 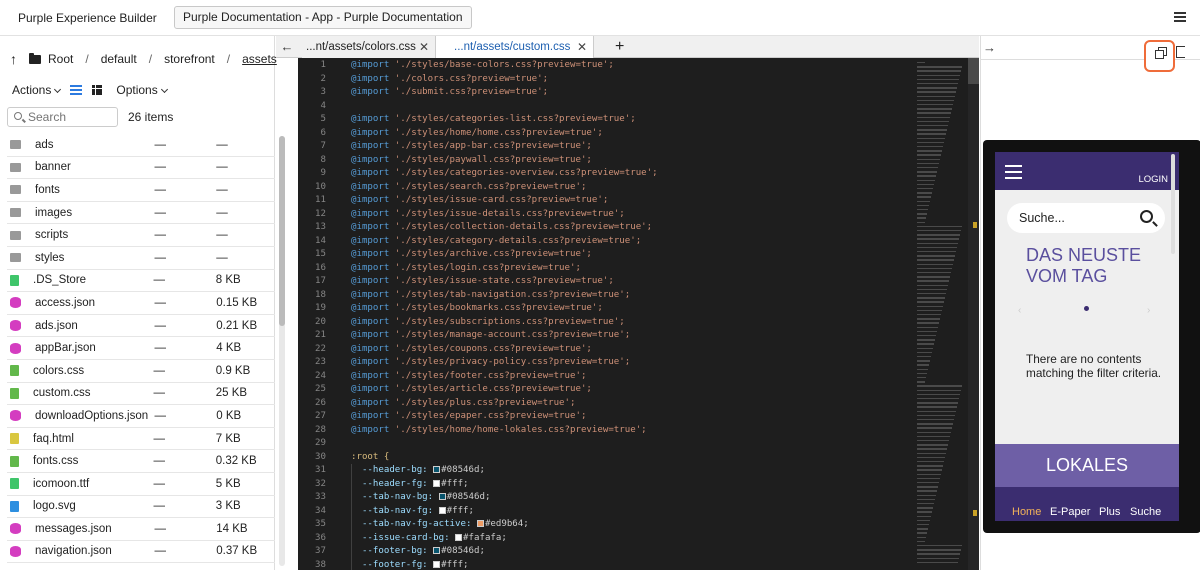 I want to click on file-row: navigation.json — 0.37 KB, so click(x=141, y=552).